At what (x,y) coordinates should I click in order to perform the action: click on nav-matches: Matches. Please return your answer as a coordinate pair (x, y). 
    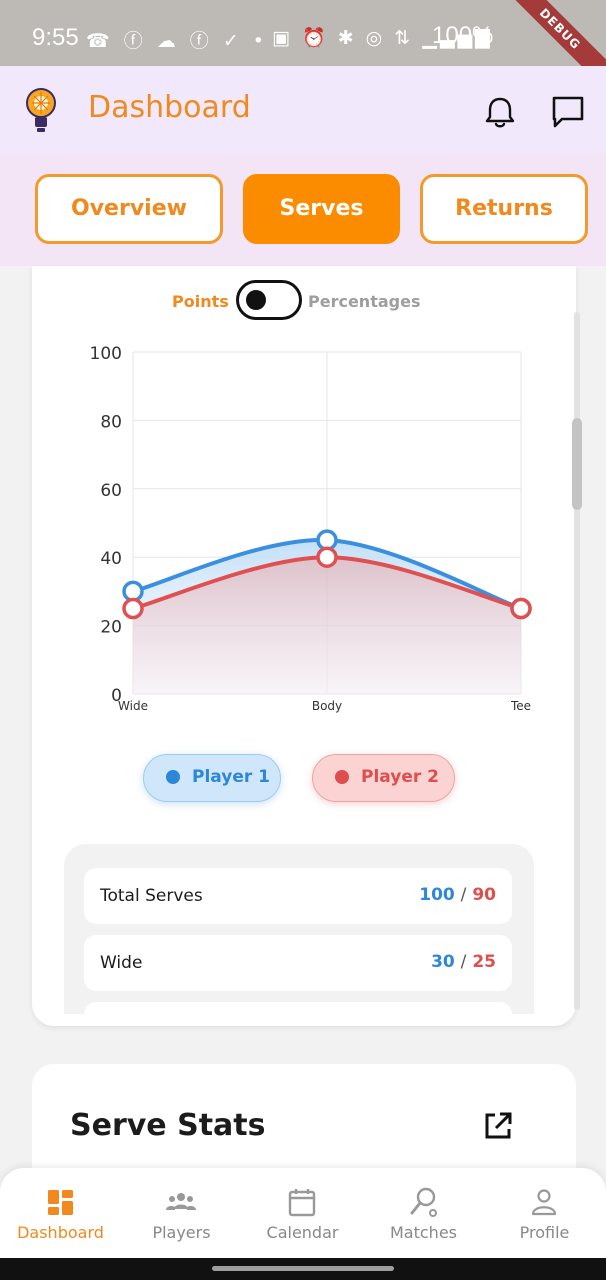
    Looking at the image, I should click on (423, 1213).